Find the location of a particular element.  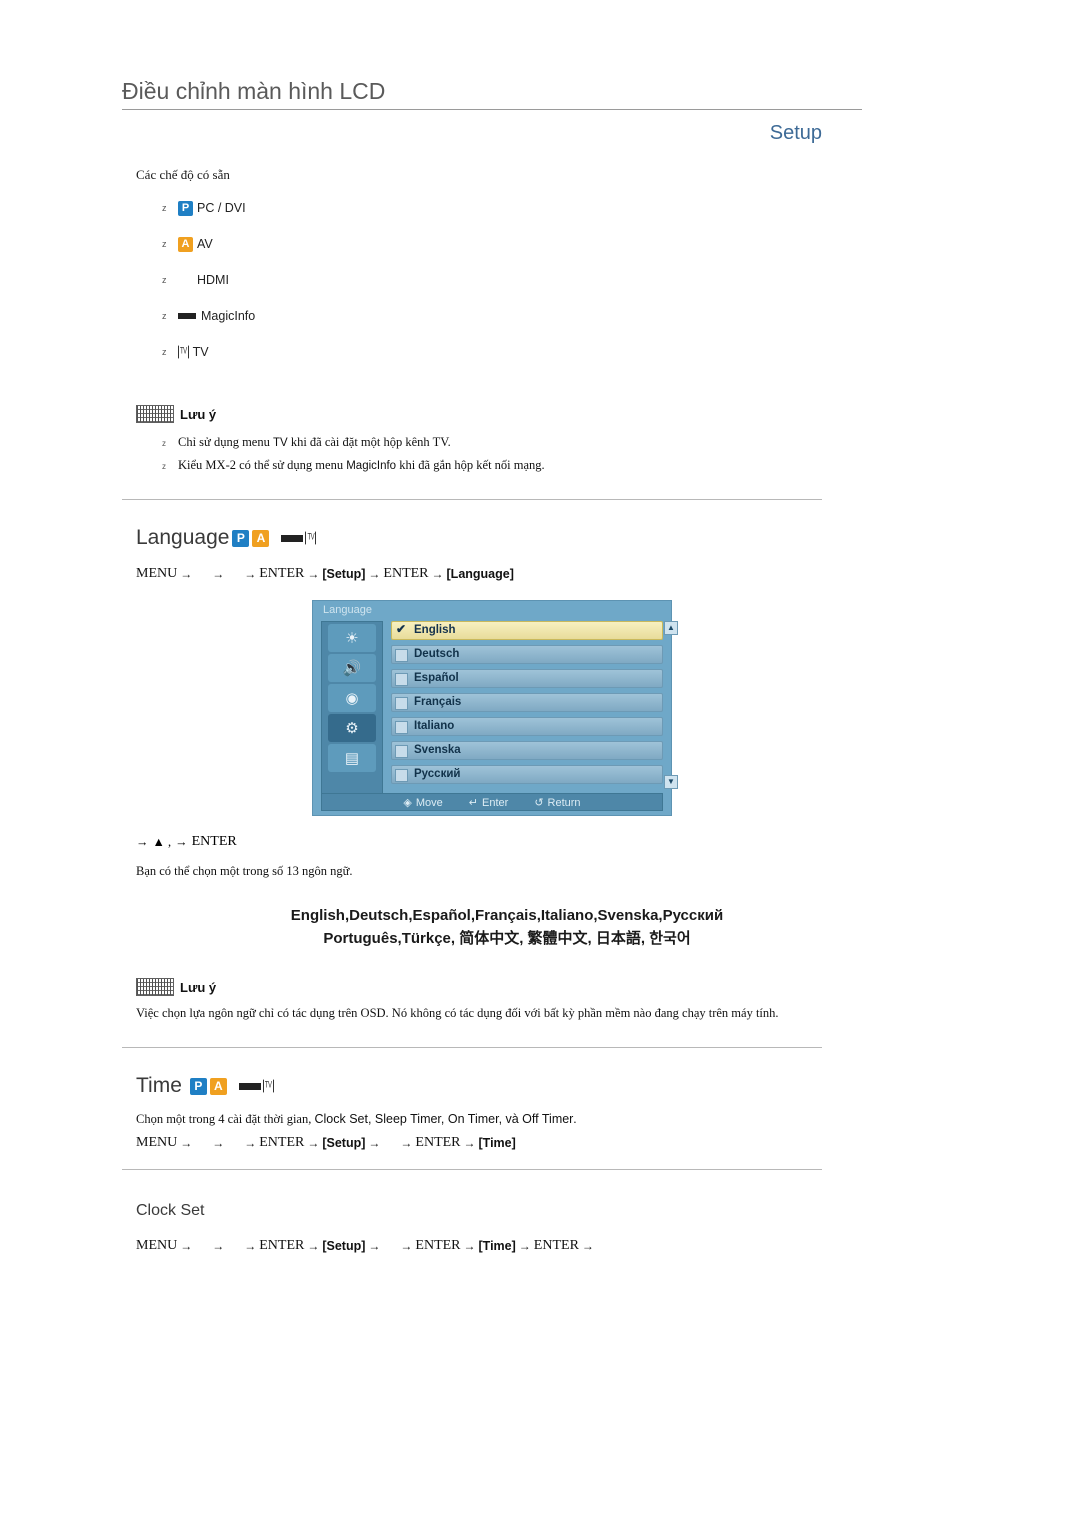

return-label: Return is located at coordinates (564, 802).